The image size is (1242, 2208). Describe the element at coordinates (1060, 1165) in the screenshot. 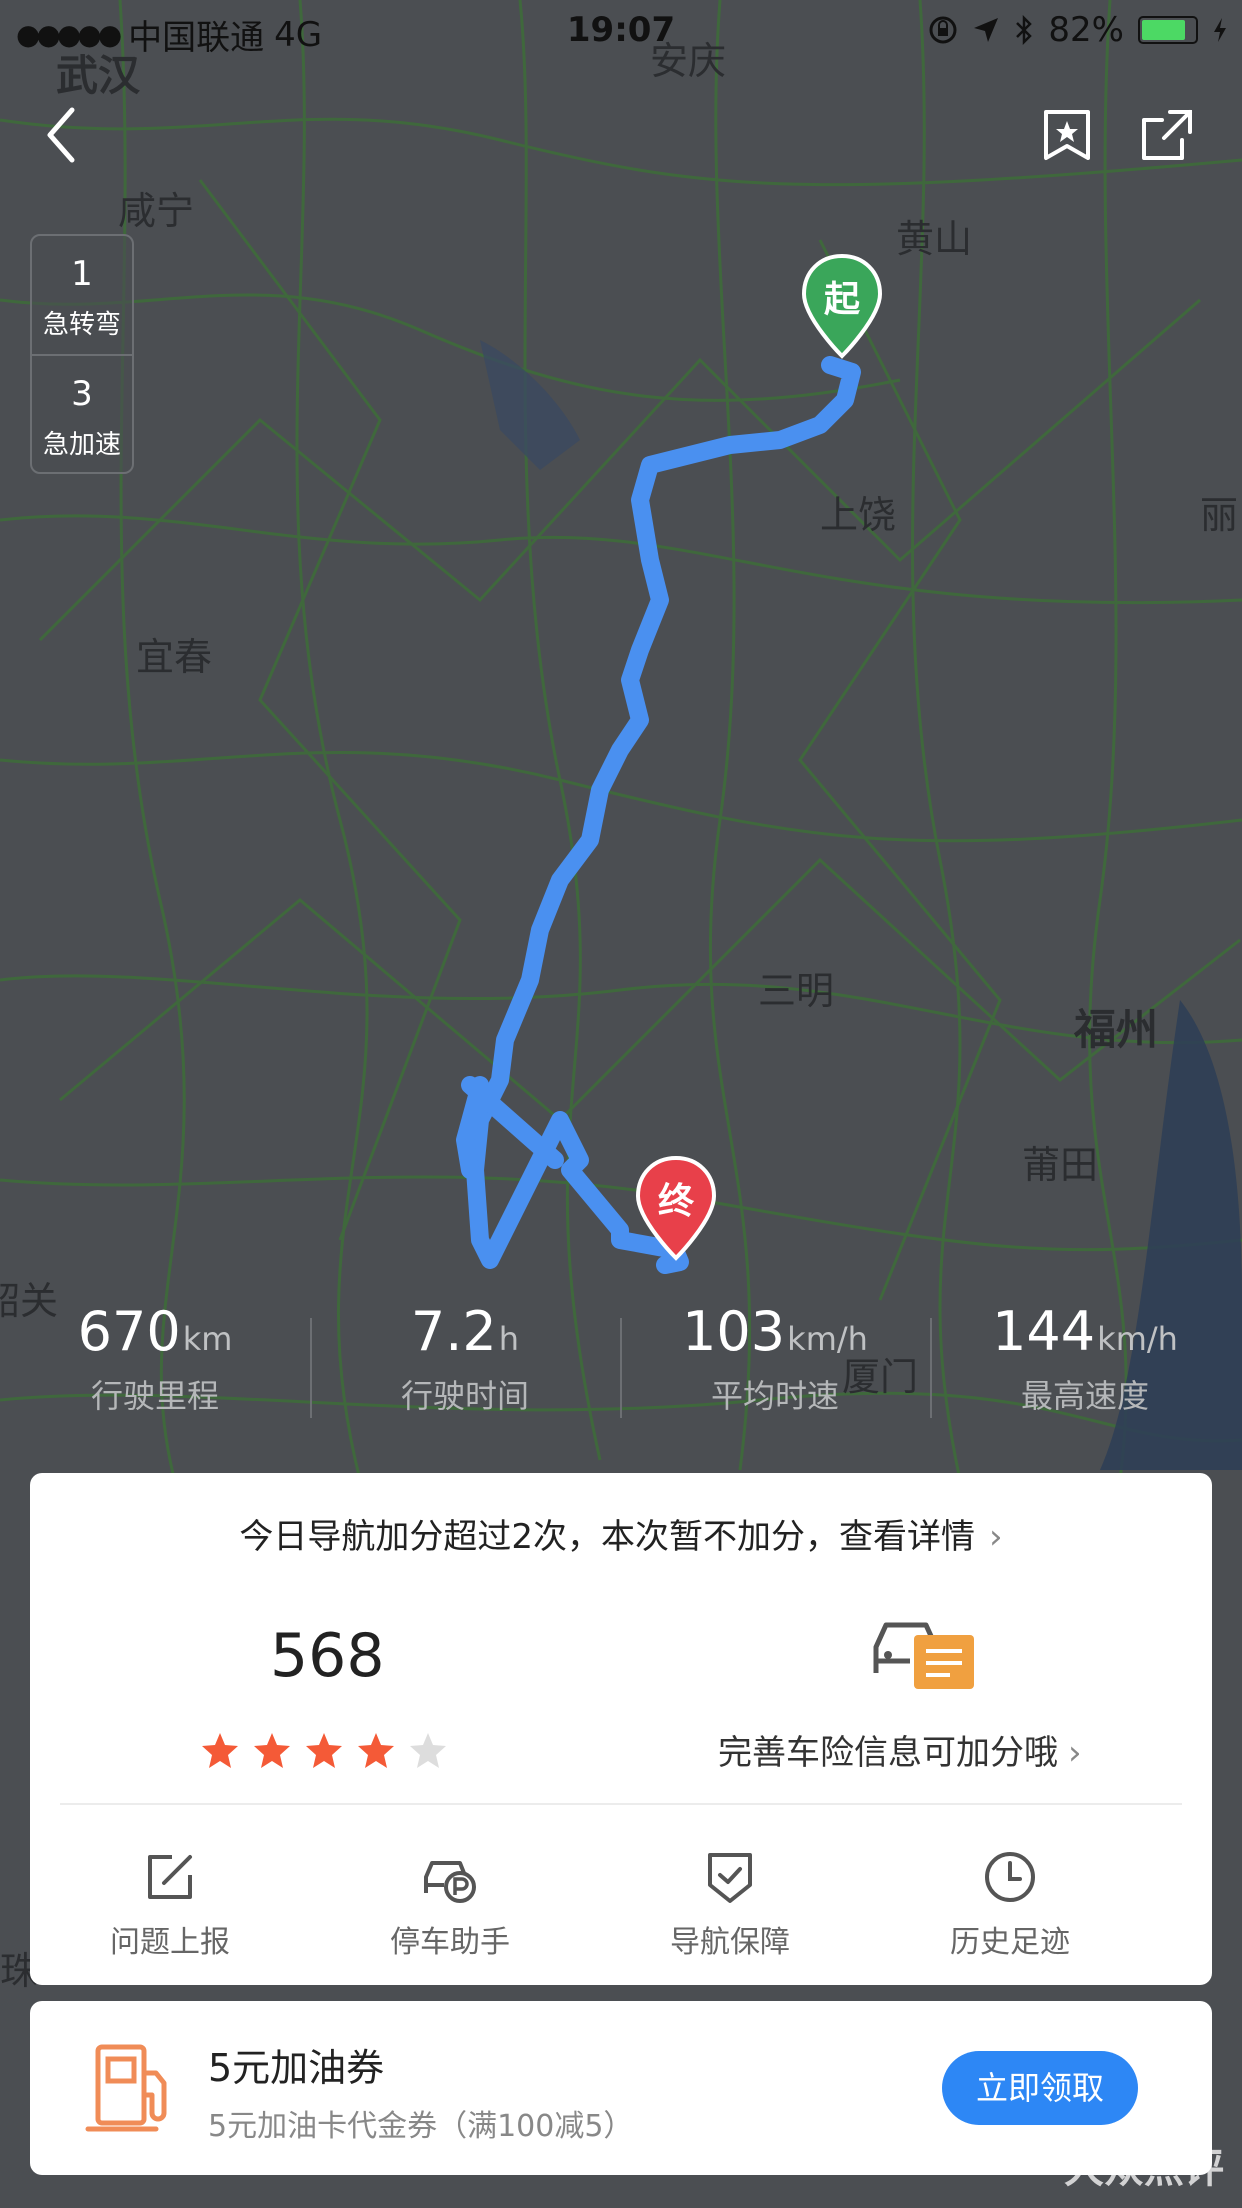

I see `city-label: 莆田` at that location.